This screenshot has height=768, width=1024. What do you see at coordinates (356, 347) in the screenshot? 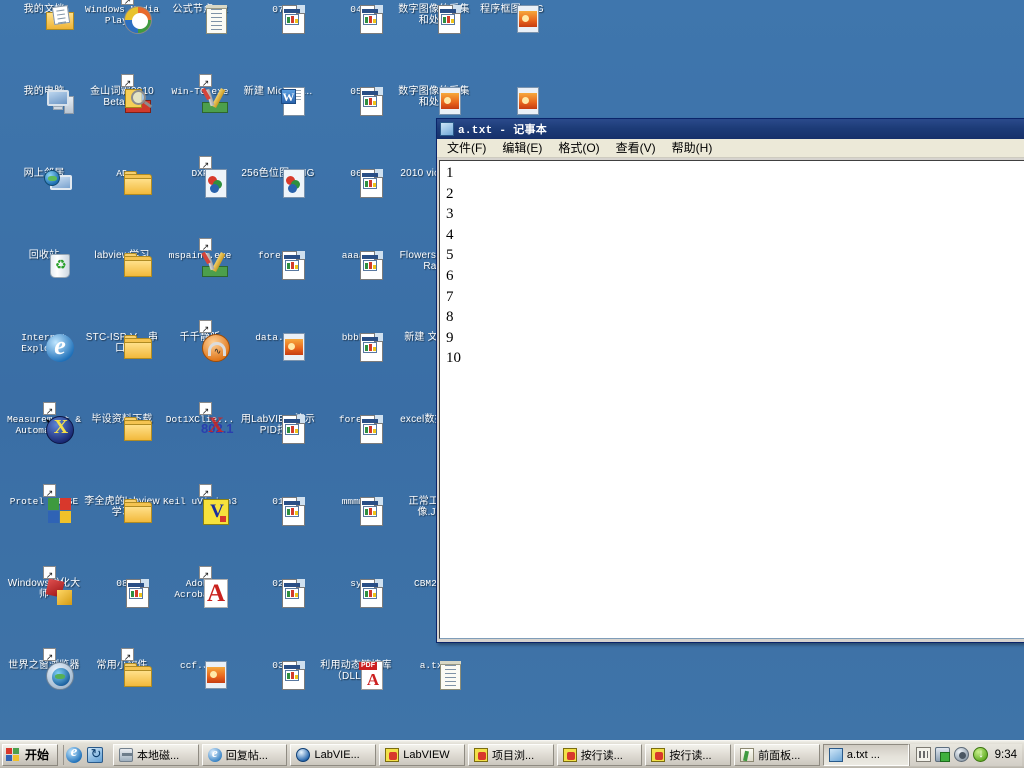
I see `desktop-icon-bbbbb: bbbbb` at bounding box center [356, 347].